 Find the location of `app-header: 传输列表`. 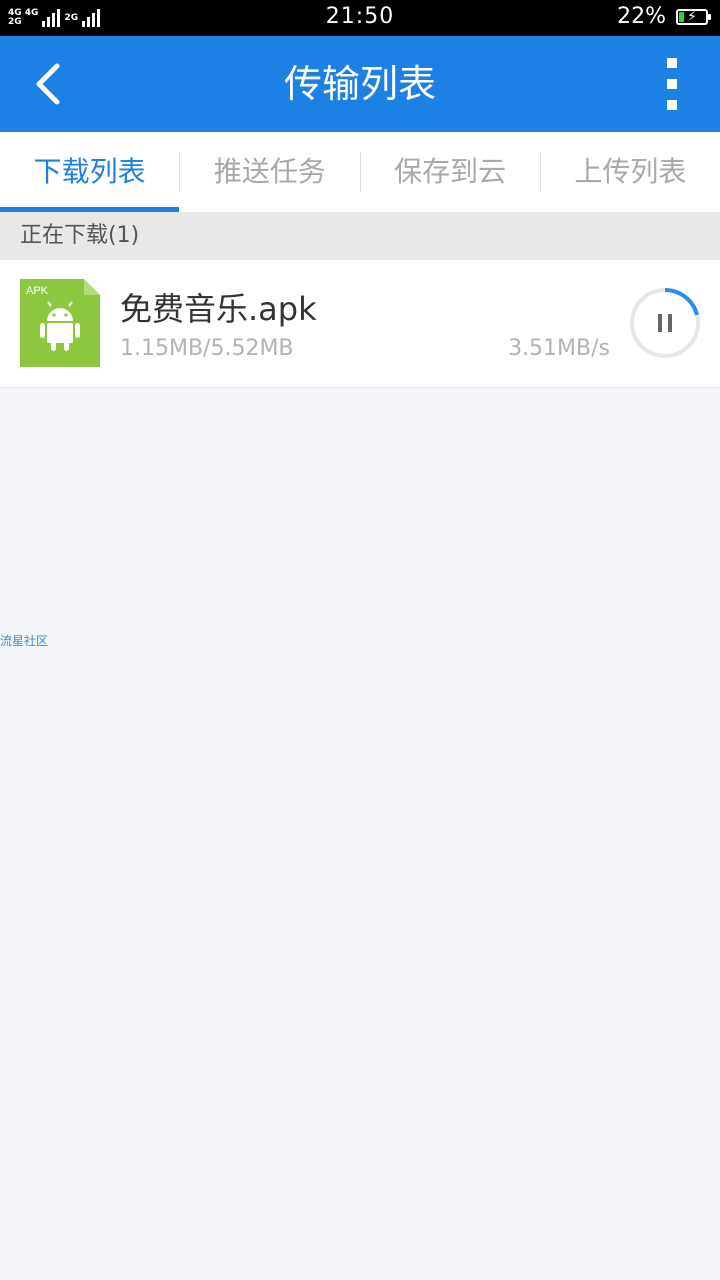

app-header: 传输列表 is located at coordinates (360, 84).